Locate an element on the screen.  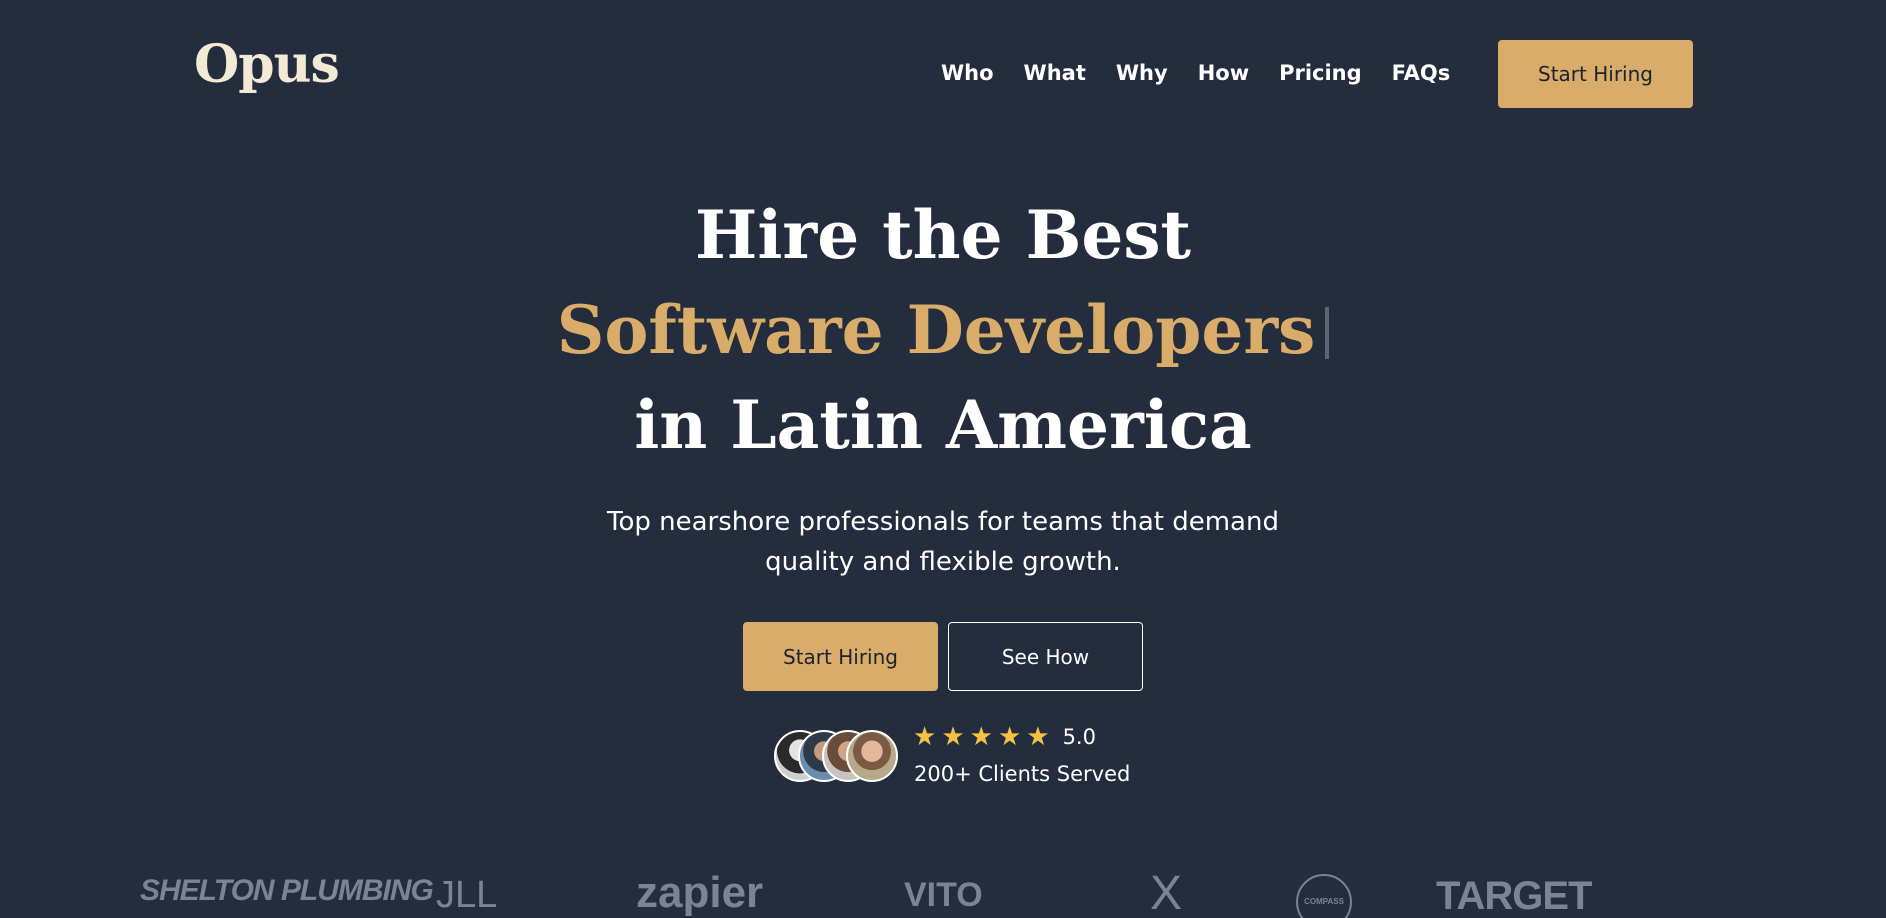
main-nav: Who What Why How Pricing FAQs is located at coordinates (1195, 73).